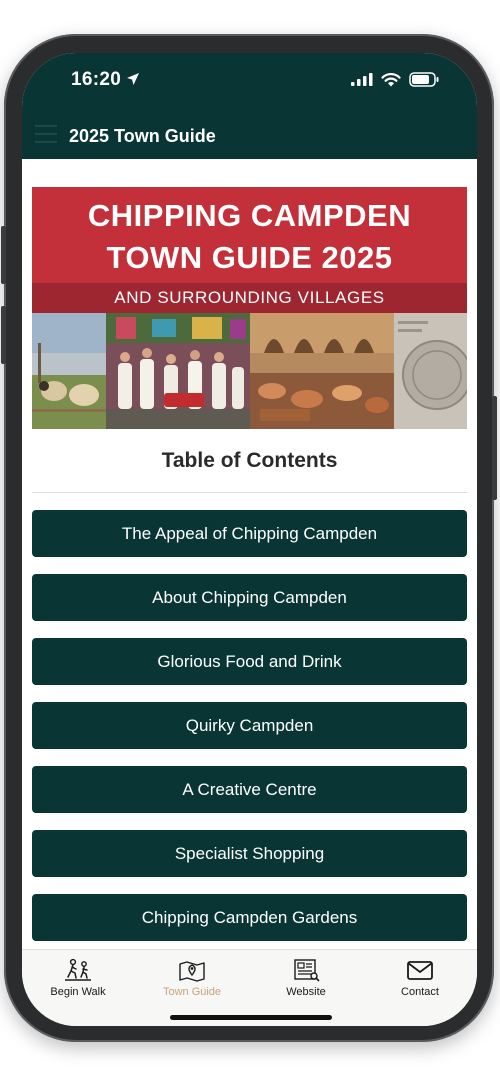 This screenshot has width=500, height=1080. Describe the element at coordinates (322, 371) in the screenshot. I see `market-hall-photo` at that location.